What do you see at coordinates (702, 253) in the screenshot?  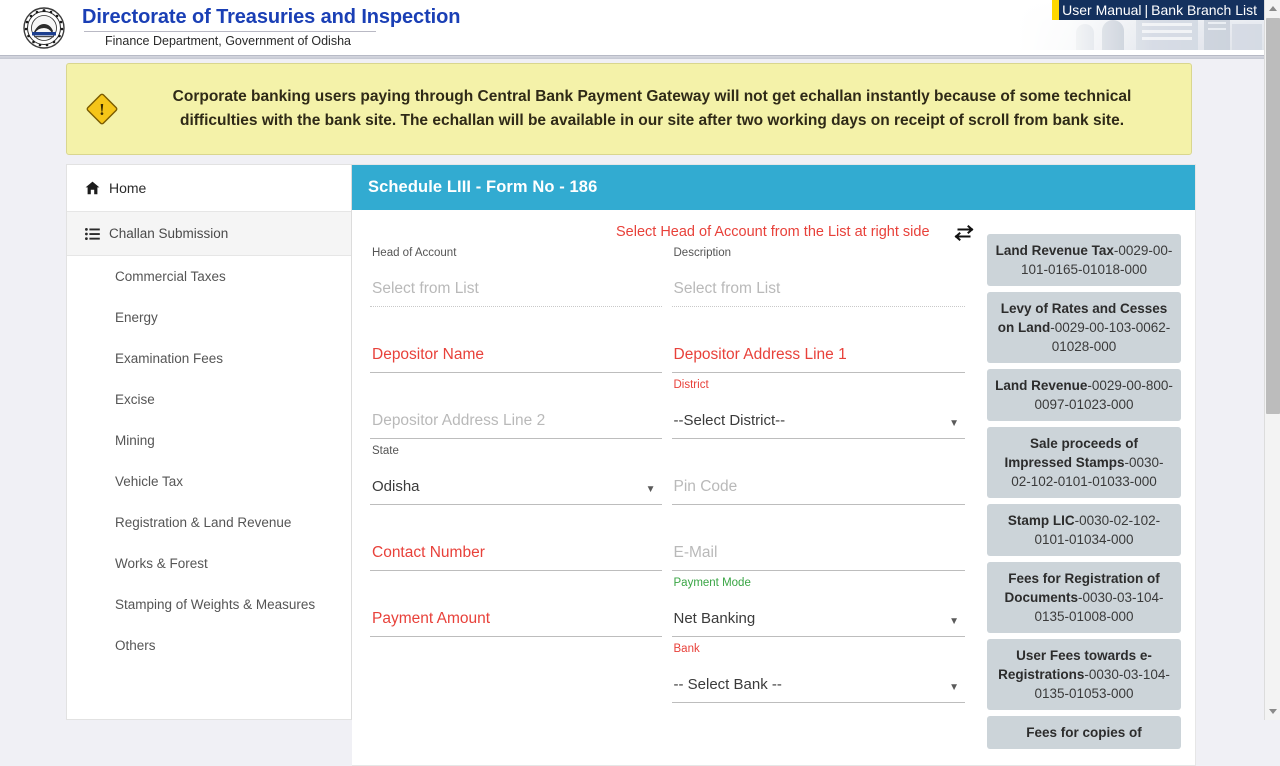 I see `description-label: Description` at bounding box center [702, 253].